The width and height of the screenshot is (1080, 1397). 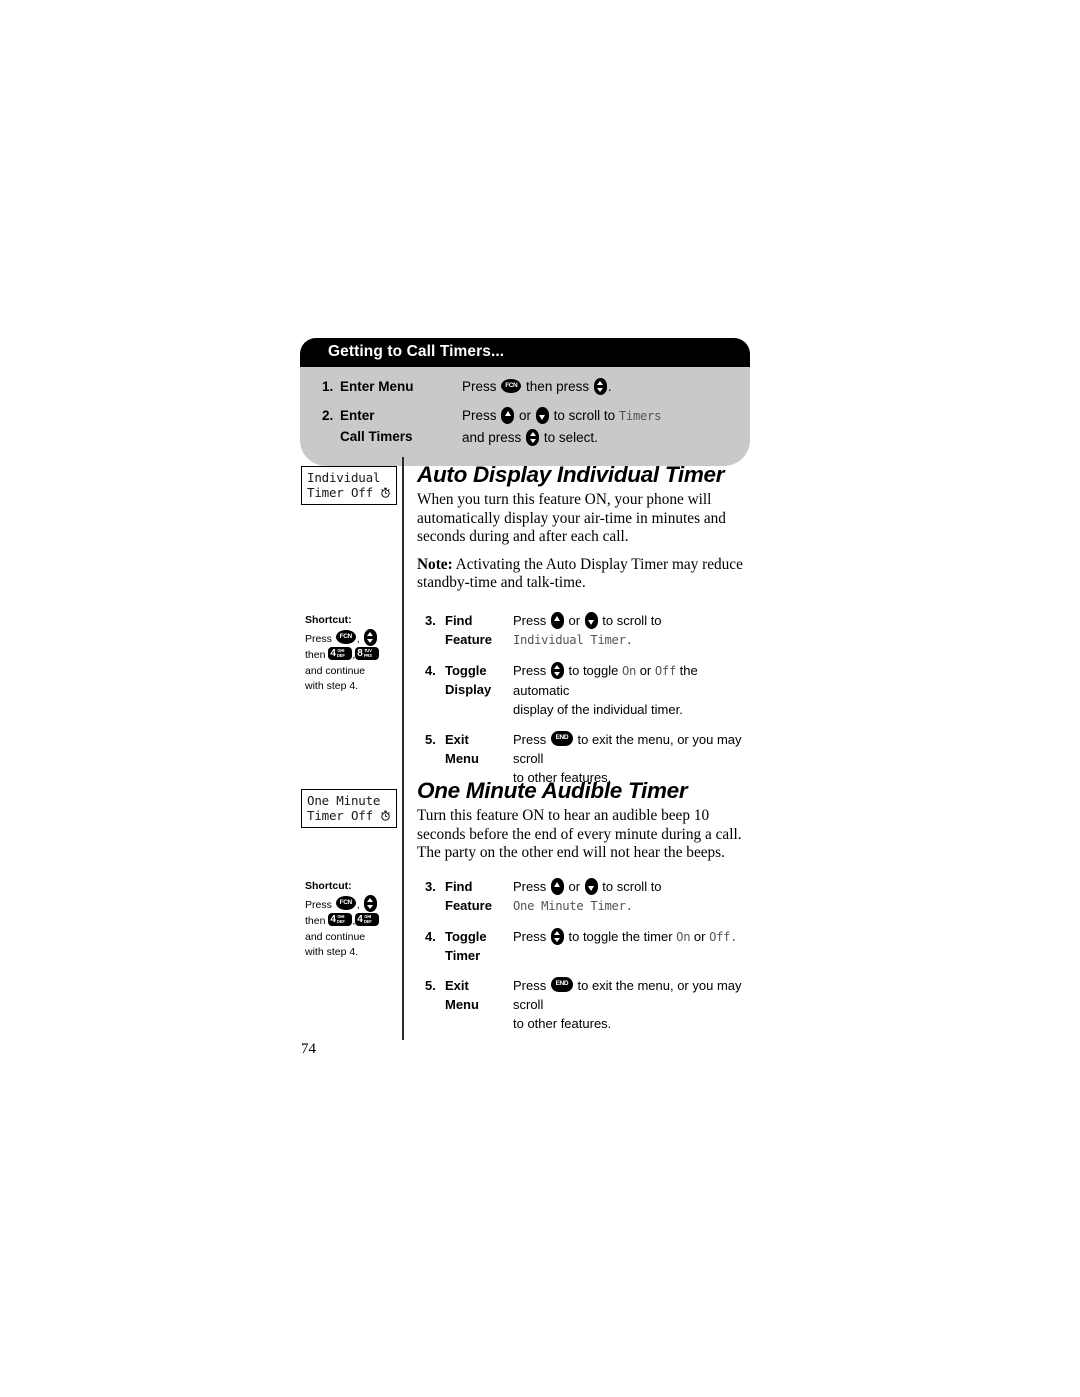 What do you see at coordinates (315, 921) in the screenshot?
I see `shortcut-then-label: then` at bounding box center [315, 921].